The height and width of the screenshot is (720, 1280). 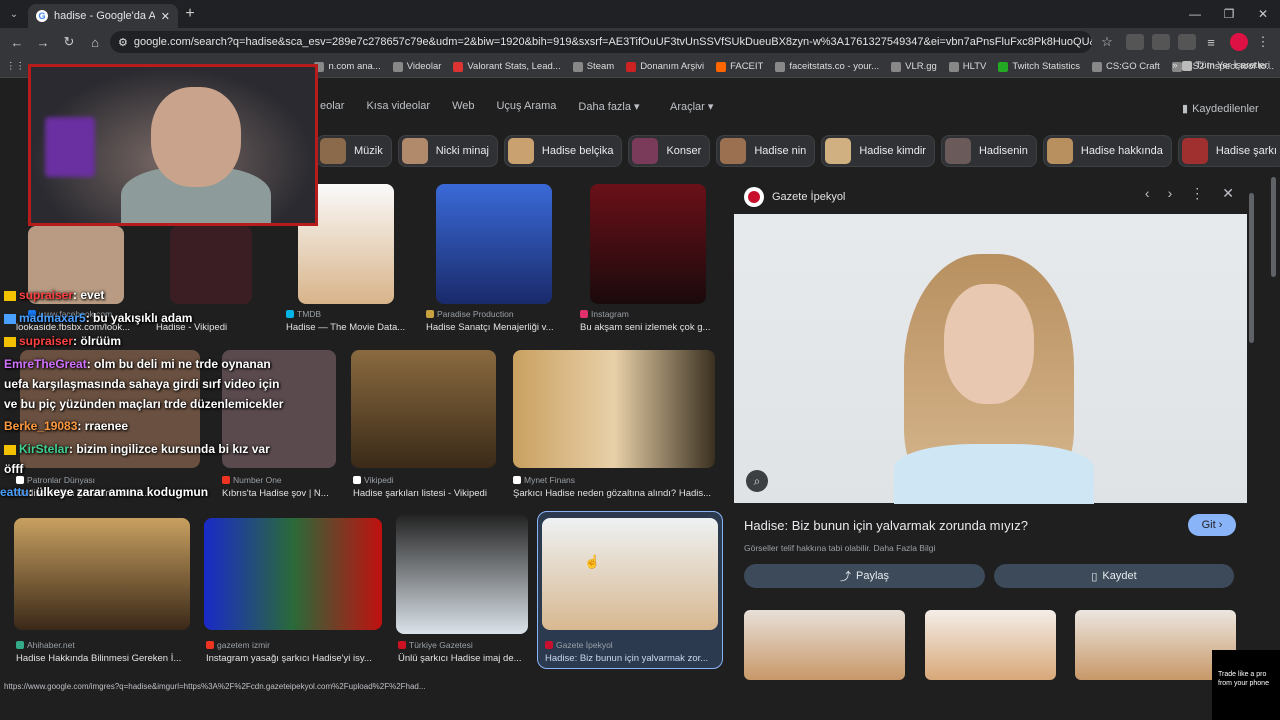 I want to click on menu-icon: ⋮, so click(x=1263, y=42).